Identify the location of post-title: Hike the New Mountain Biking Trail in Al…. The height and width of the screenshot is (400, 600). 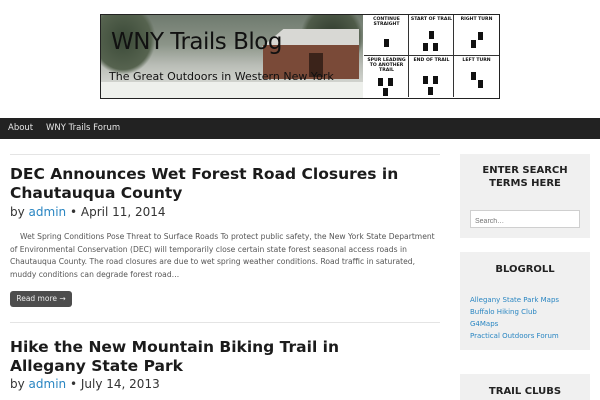
(210, 357).